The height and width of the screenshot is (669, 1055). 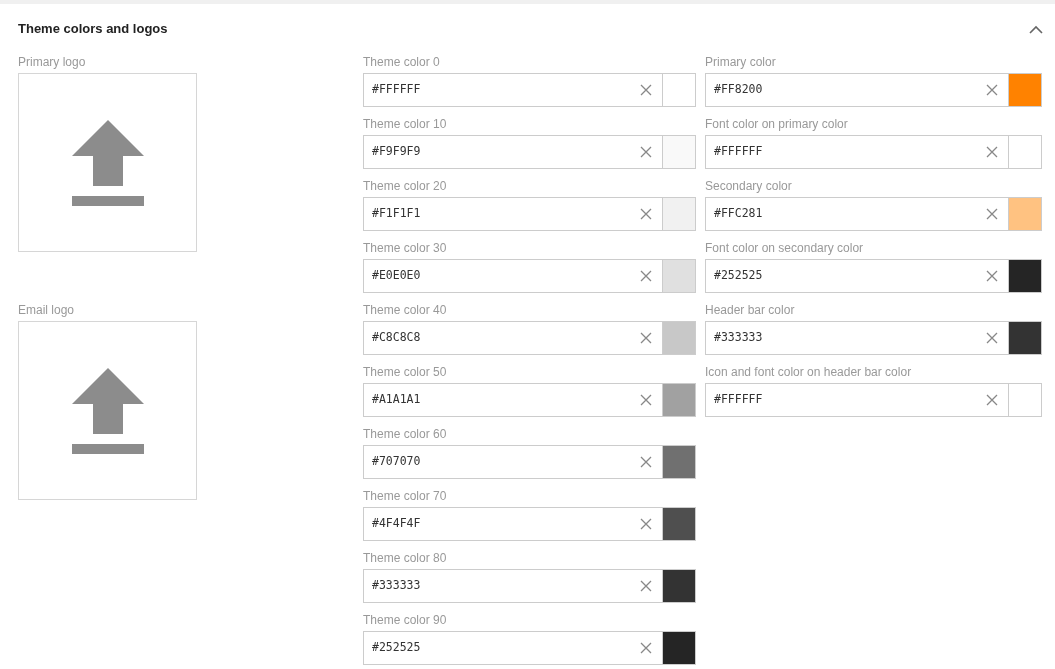 What do you see at coordinates (857, 214) in the screenshot?
I see `color-input-field: #FFC281` at bounding box center [857, 214].